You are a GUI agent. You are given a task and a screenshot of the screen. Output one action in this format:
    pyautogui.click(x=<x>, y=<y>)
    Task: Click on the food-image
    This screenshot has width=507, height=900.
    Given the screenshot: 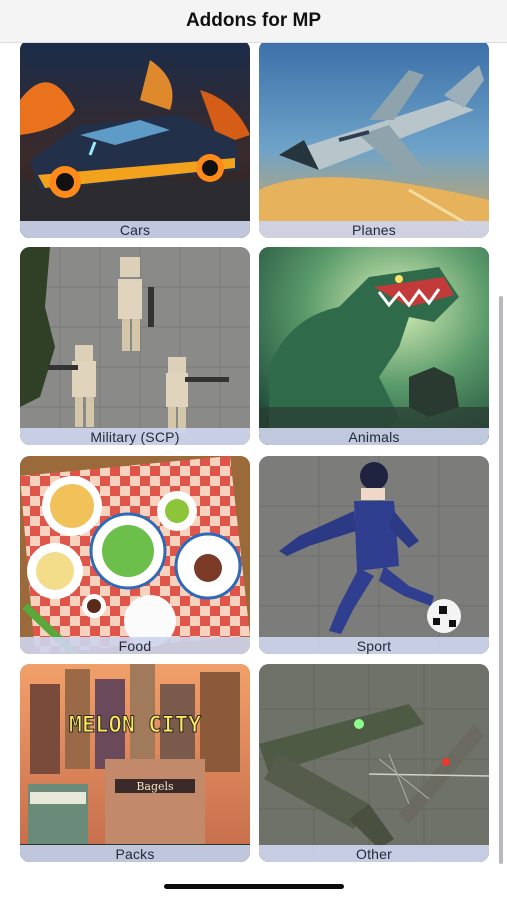 What is the action you would take?
    pyautogui.click(x=135, y=555)
    